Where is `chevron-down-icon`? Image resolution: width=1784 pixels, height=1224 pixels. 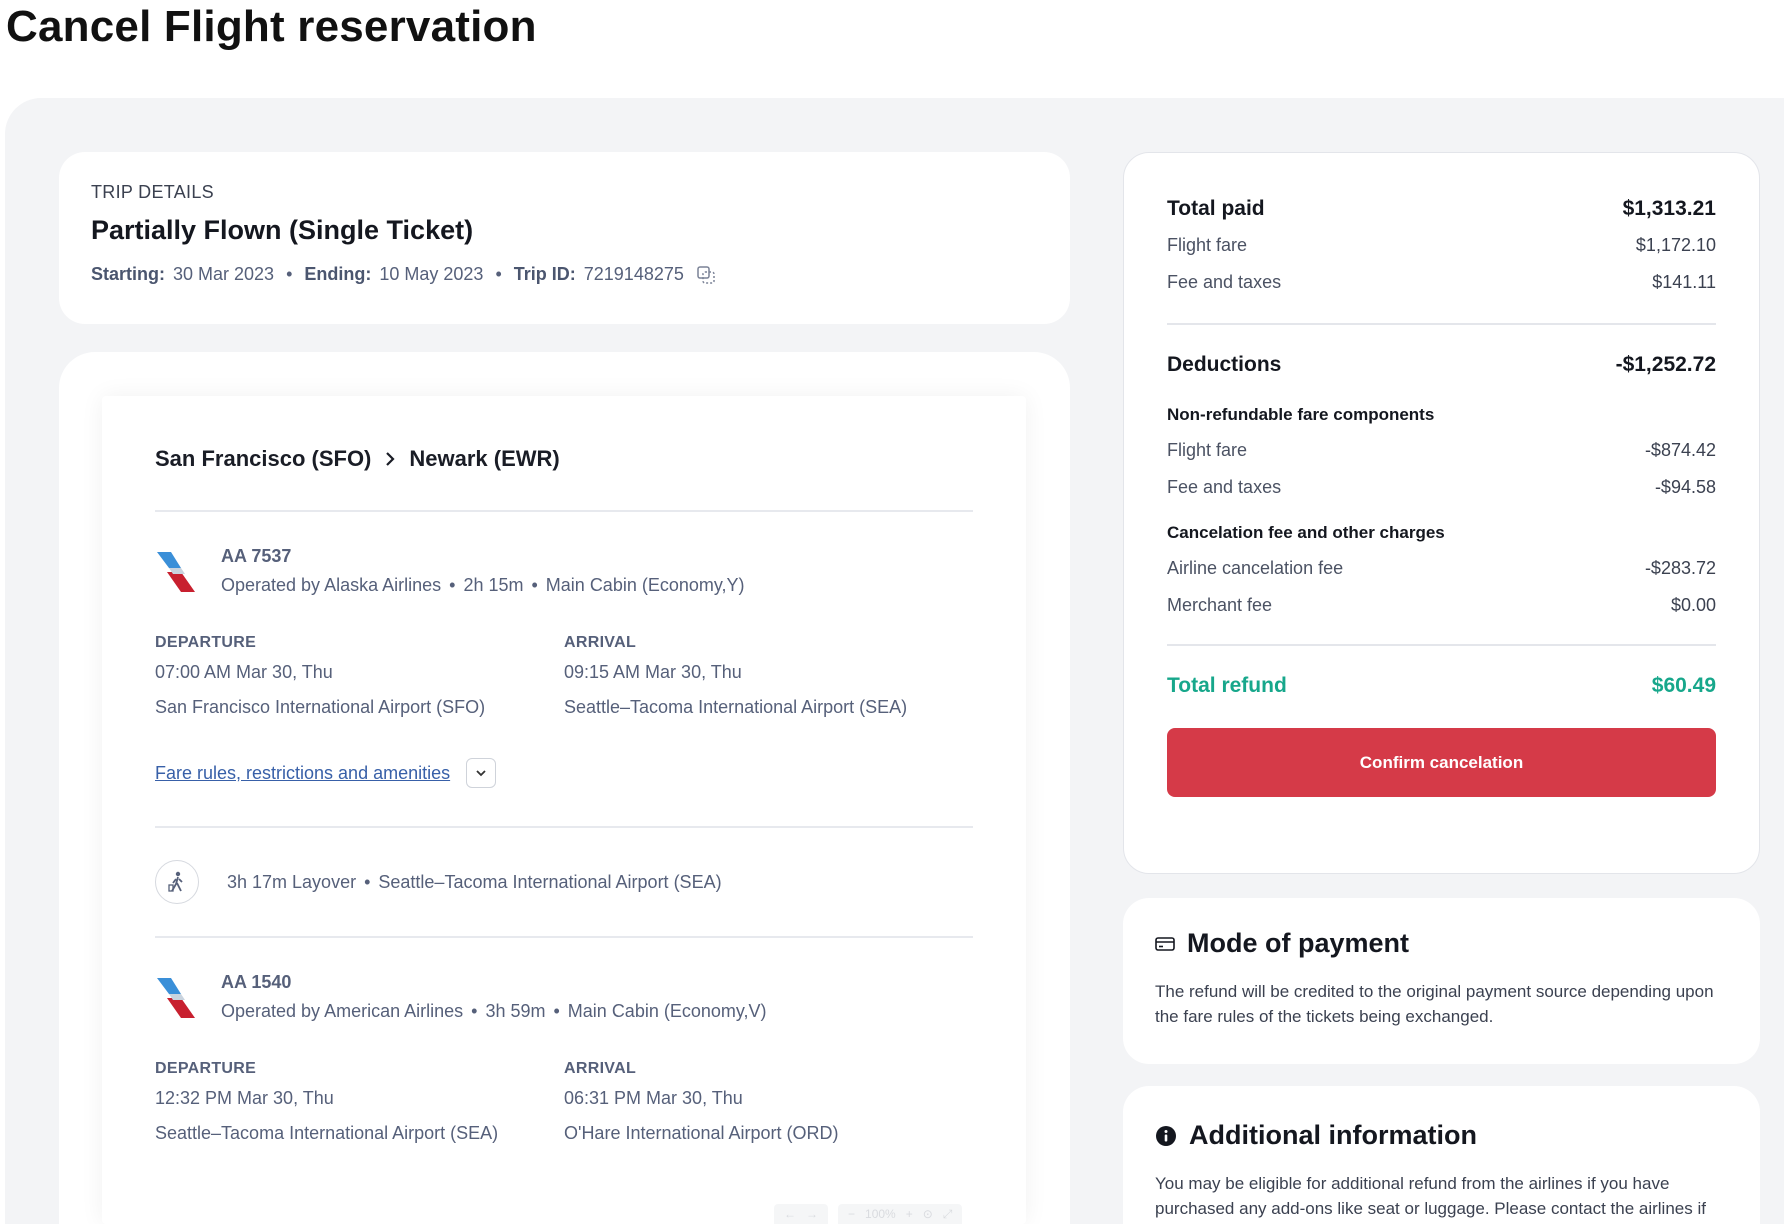
chevron-down-icon is located at coordinates (481, 773).